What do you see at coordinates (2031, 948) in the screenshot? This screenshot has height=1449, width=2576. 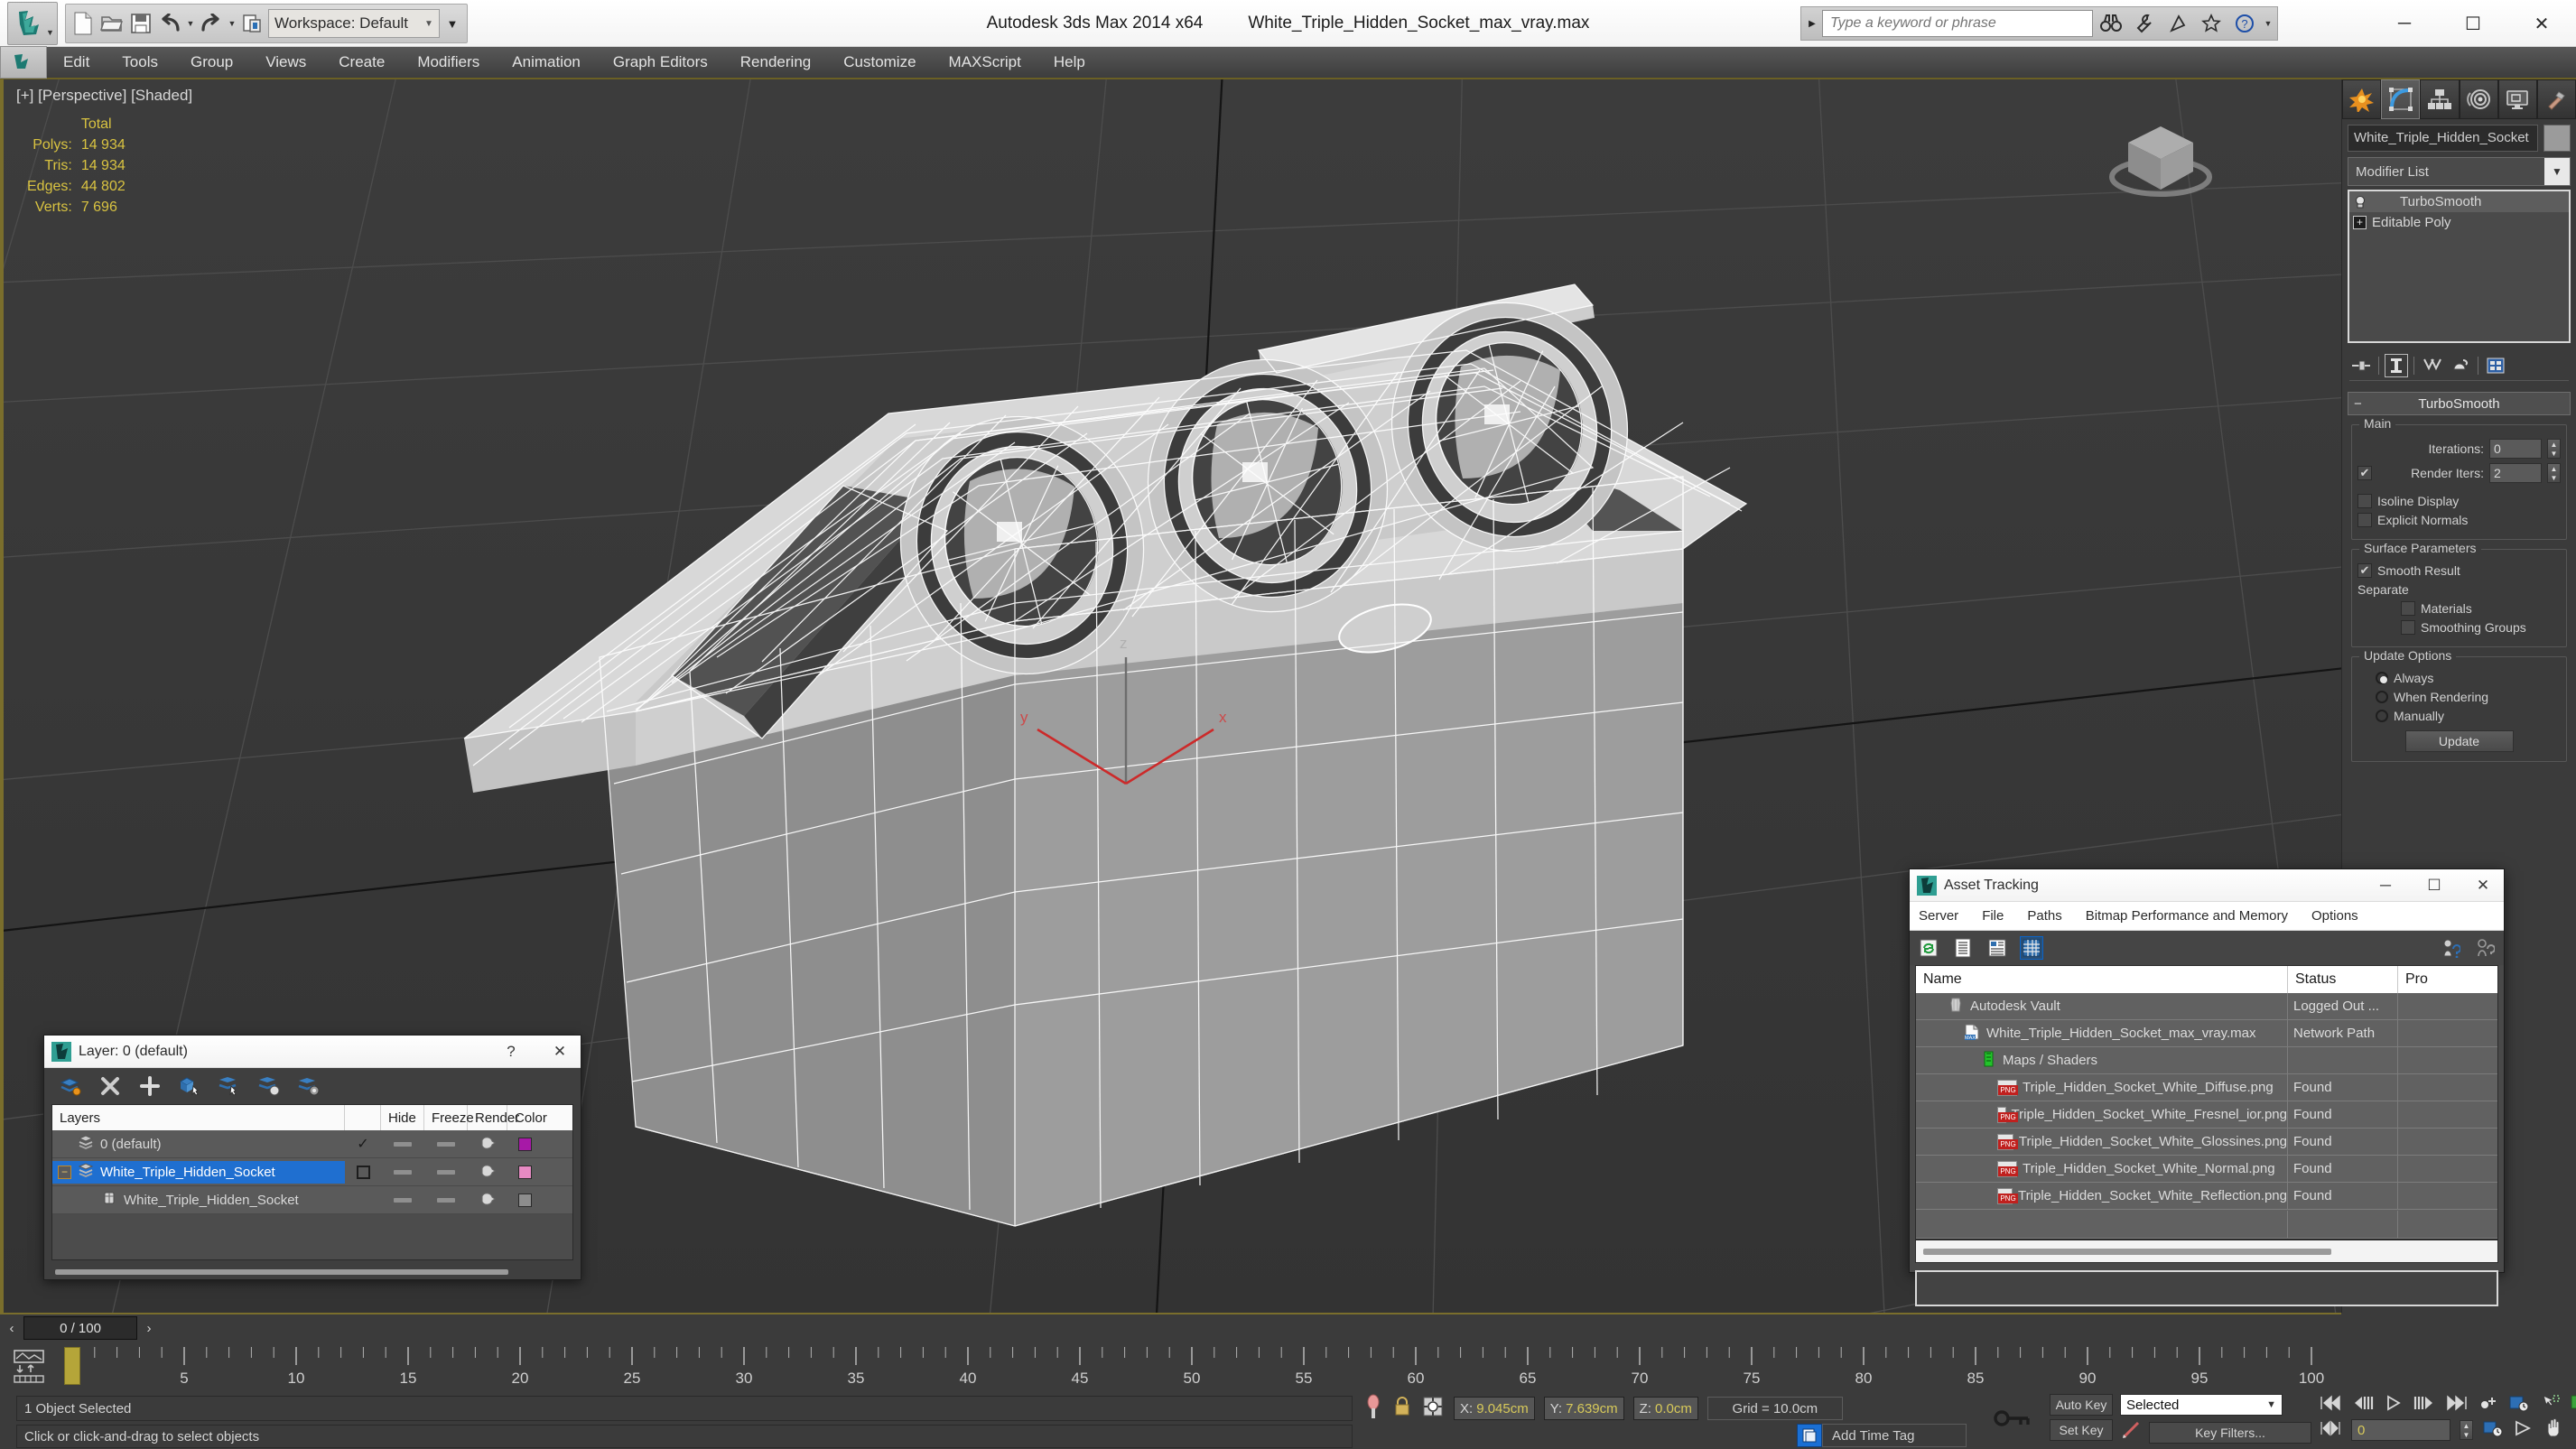 I see `grid-view-icon` at bounding box center [2031, 948].